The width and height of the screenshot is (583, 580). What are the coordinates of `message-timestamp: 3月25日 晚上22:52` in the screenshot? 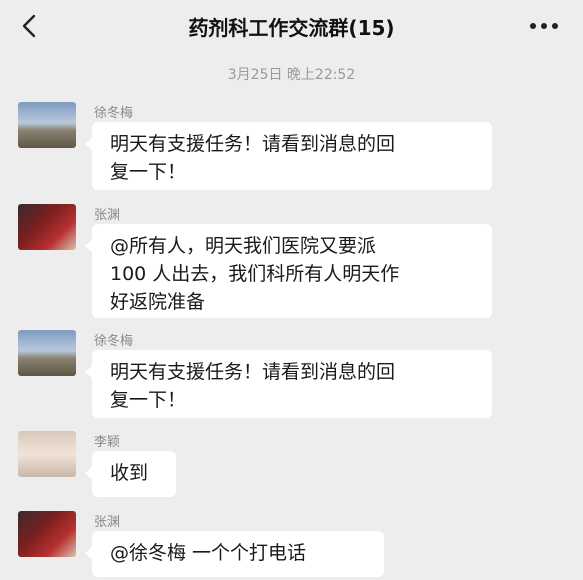 It's located at (291, 75).